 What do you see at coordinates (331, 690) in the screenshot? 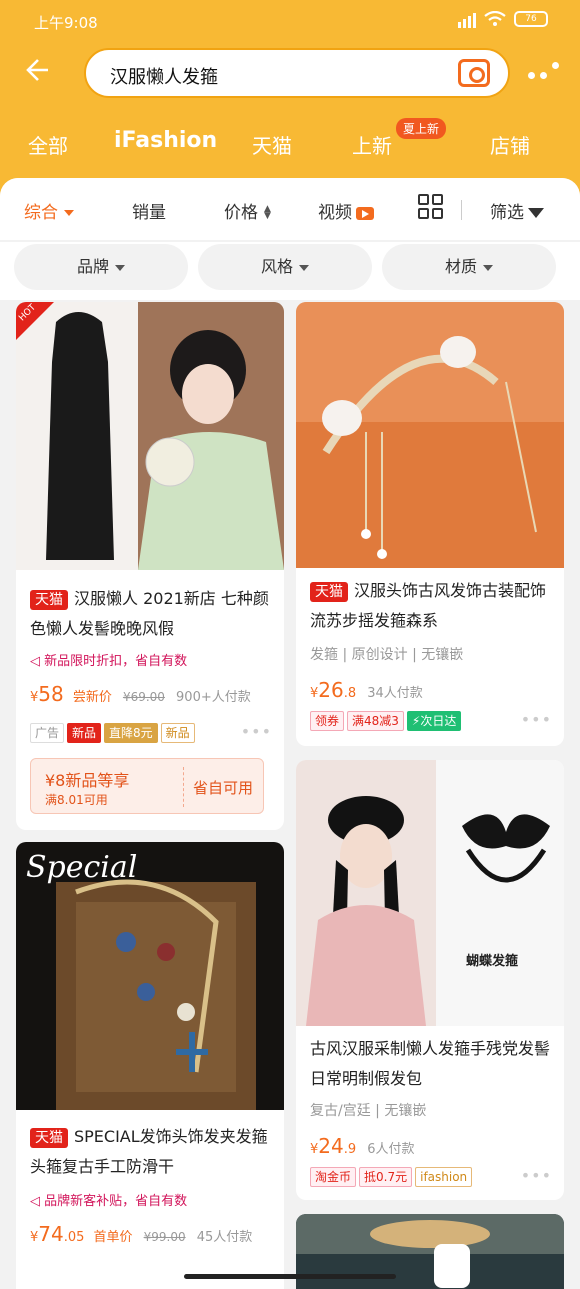
I see `price-value: 26` at bounding box center [331, 690].